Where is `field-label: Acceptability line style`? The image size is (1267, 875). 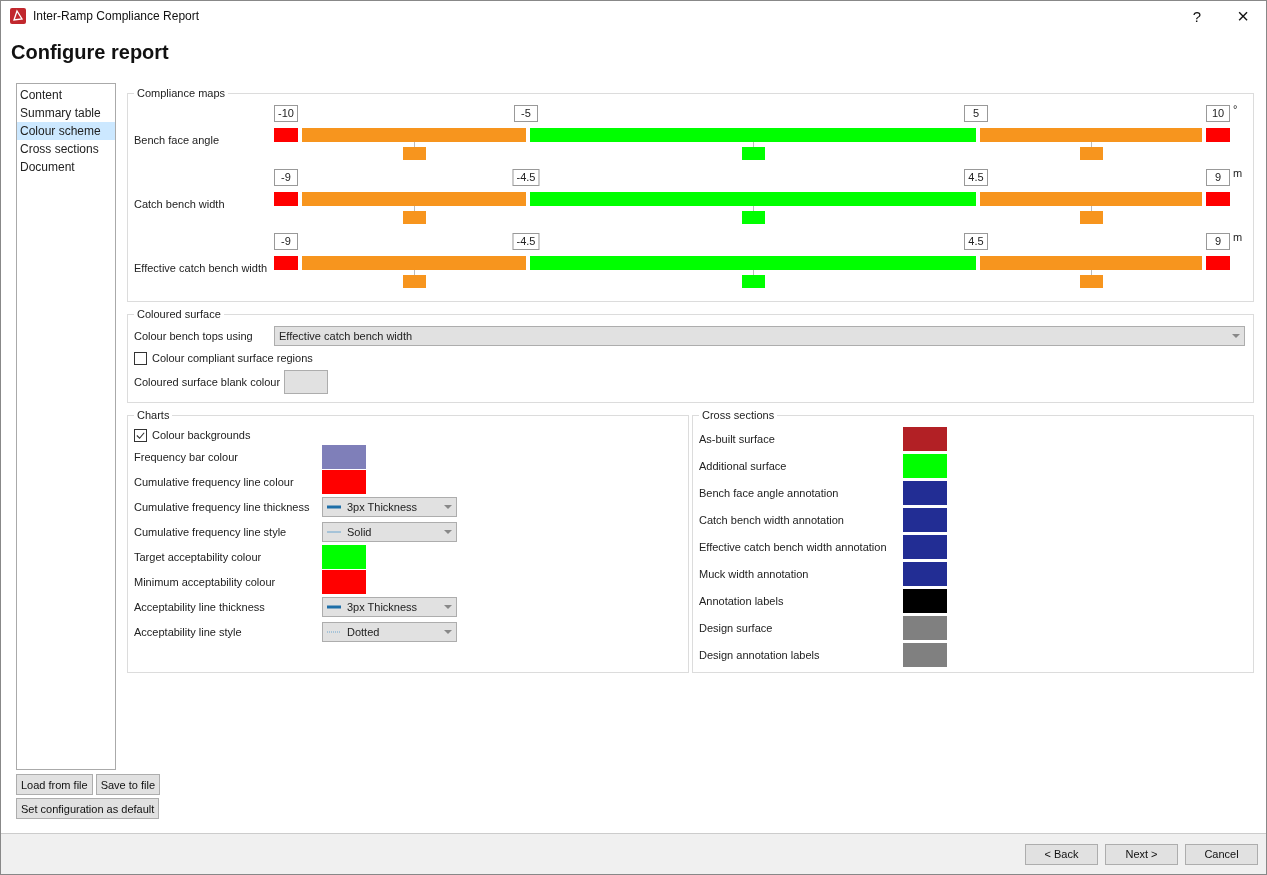
field-label: Acceptability line style is located at coordinates (188, 632).